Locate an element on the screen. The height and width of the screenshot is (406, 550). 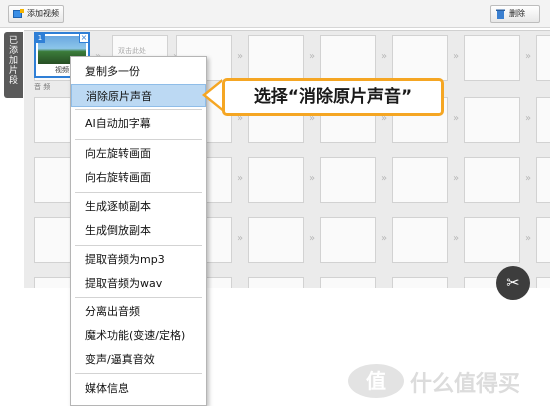
add-video-label: 添加视频 is located at coordinates (43, 13).